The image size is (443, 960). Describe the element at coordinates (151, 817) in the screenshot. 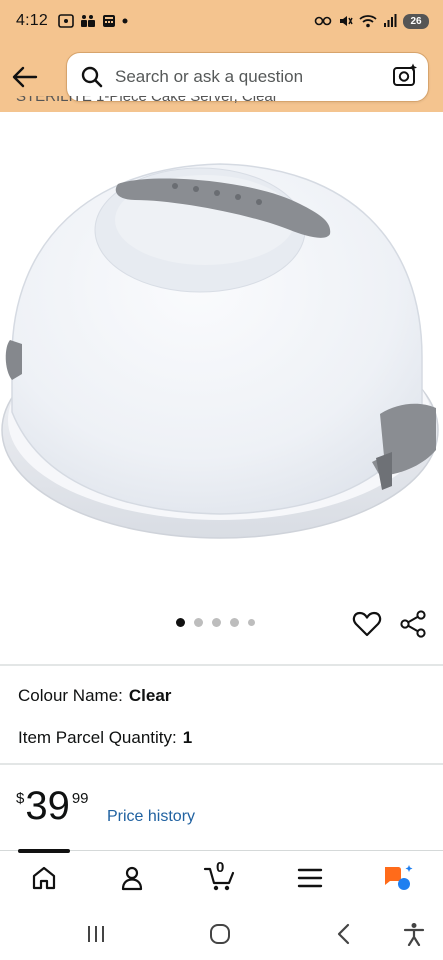

I see `price-history-link: Price history` at that location.